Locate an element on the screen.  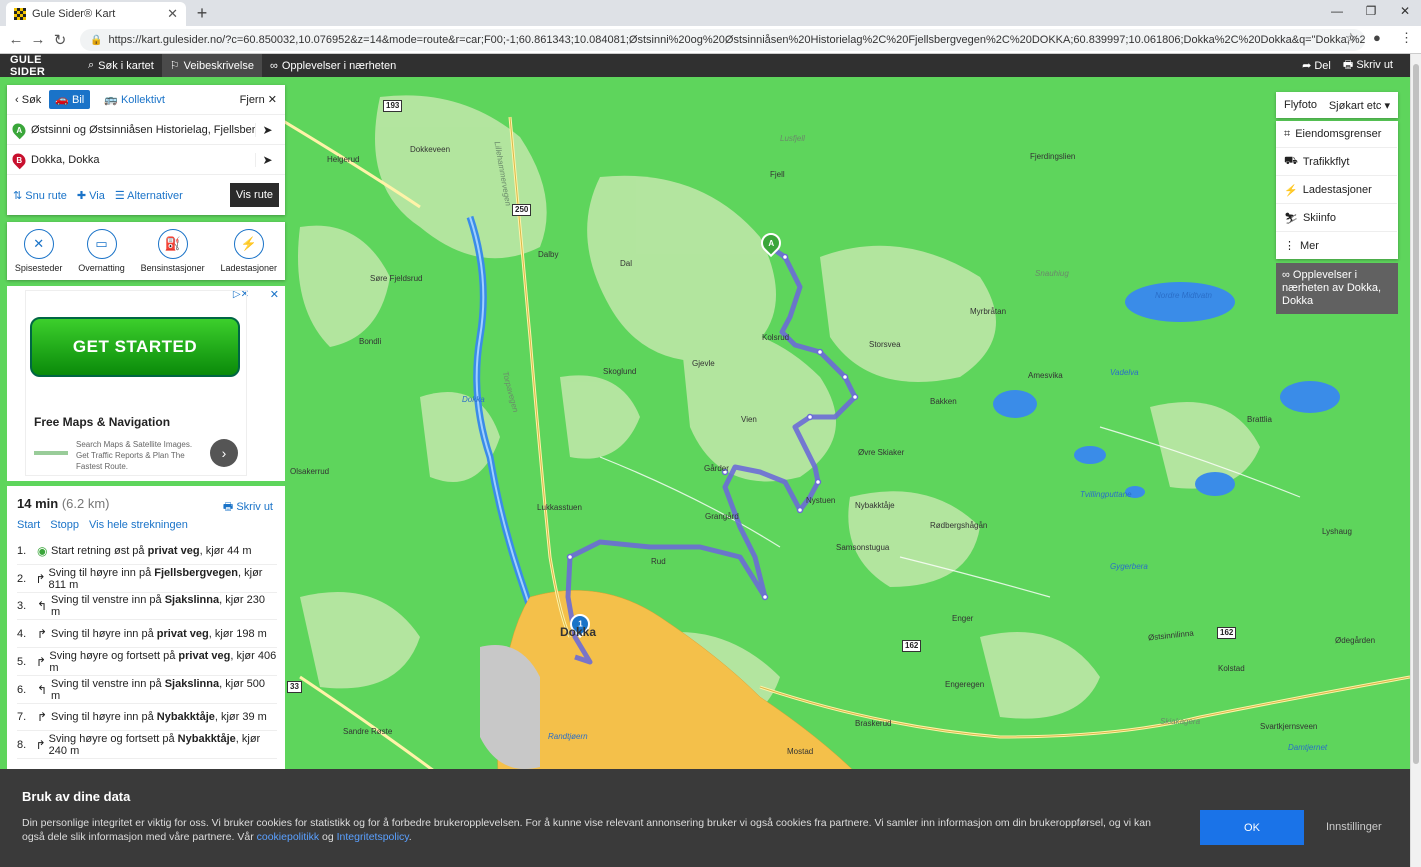
poi-charging-button: ⚡ Ladestasjoner is located at coordinates (249, 251).